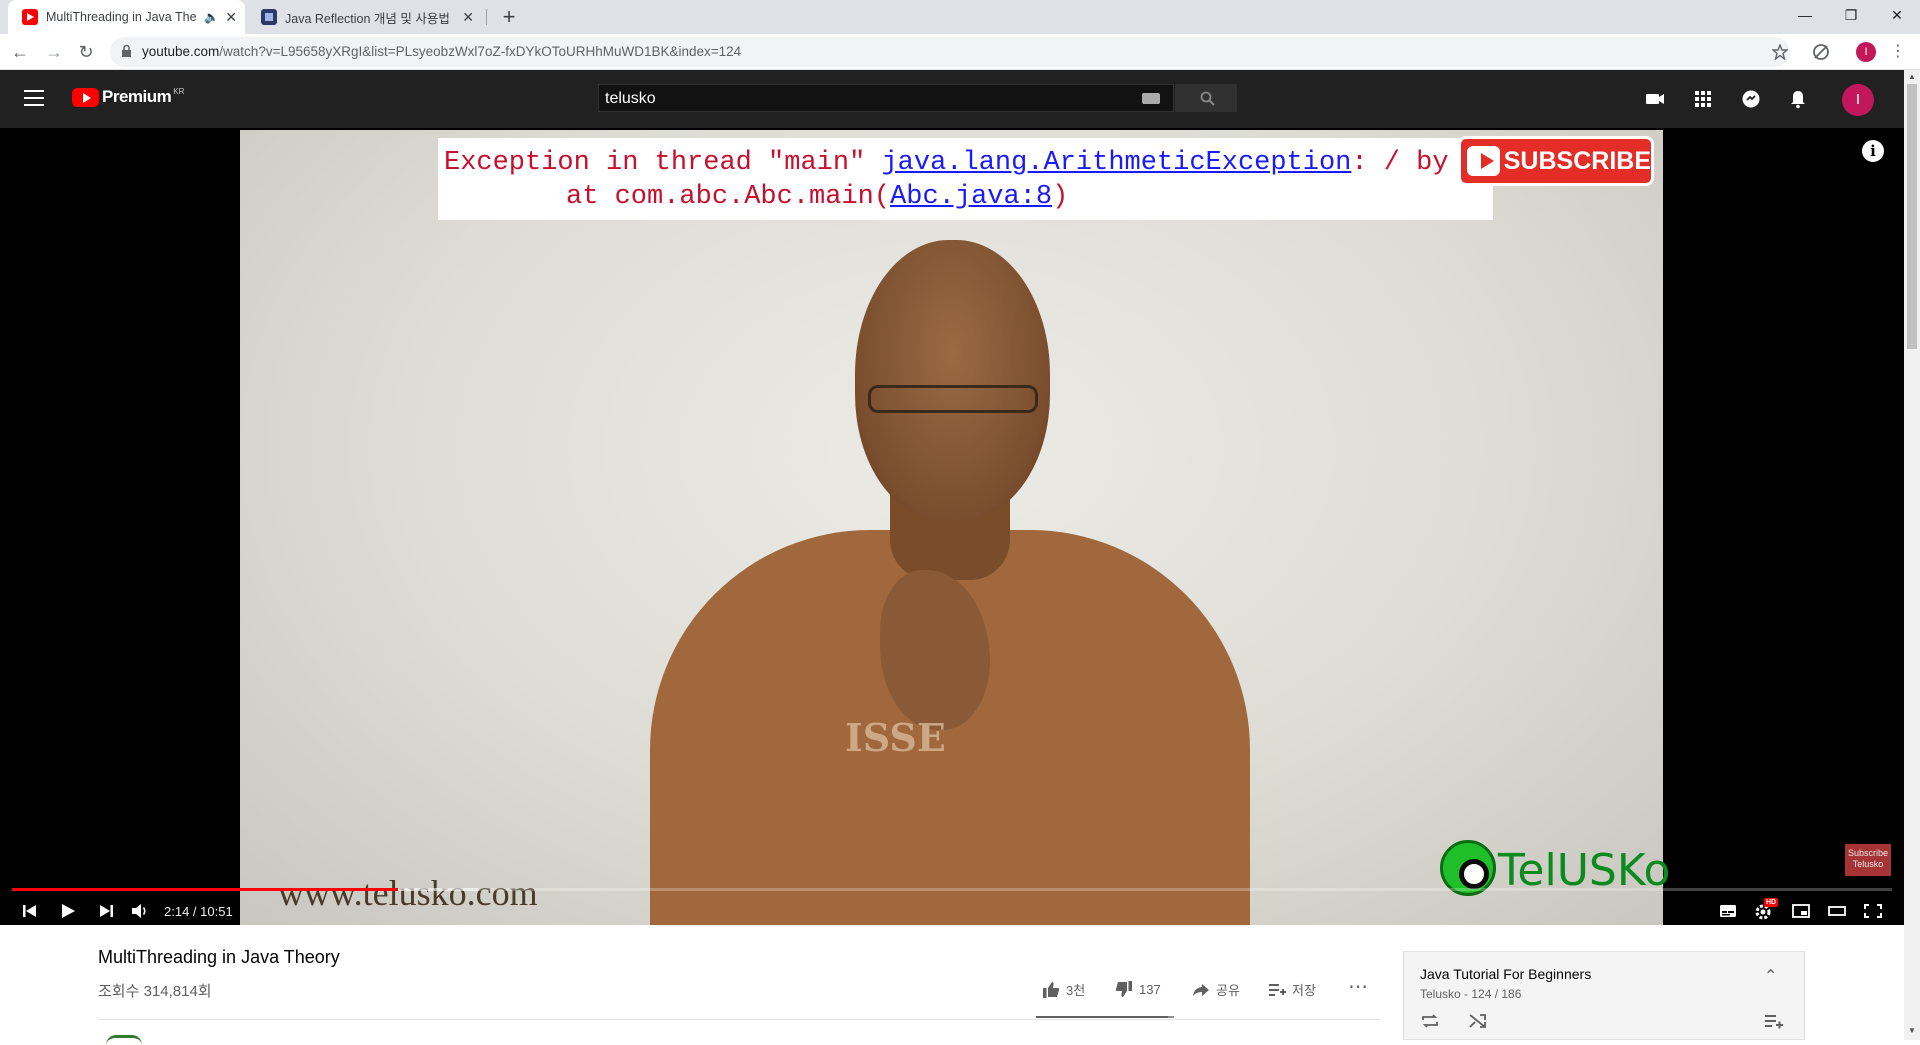 The image size is (1920, 1045). I want to click on subtitles-icon, so click(1728, 911).